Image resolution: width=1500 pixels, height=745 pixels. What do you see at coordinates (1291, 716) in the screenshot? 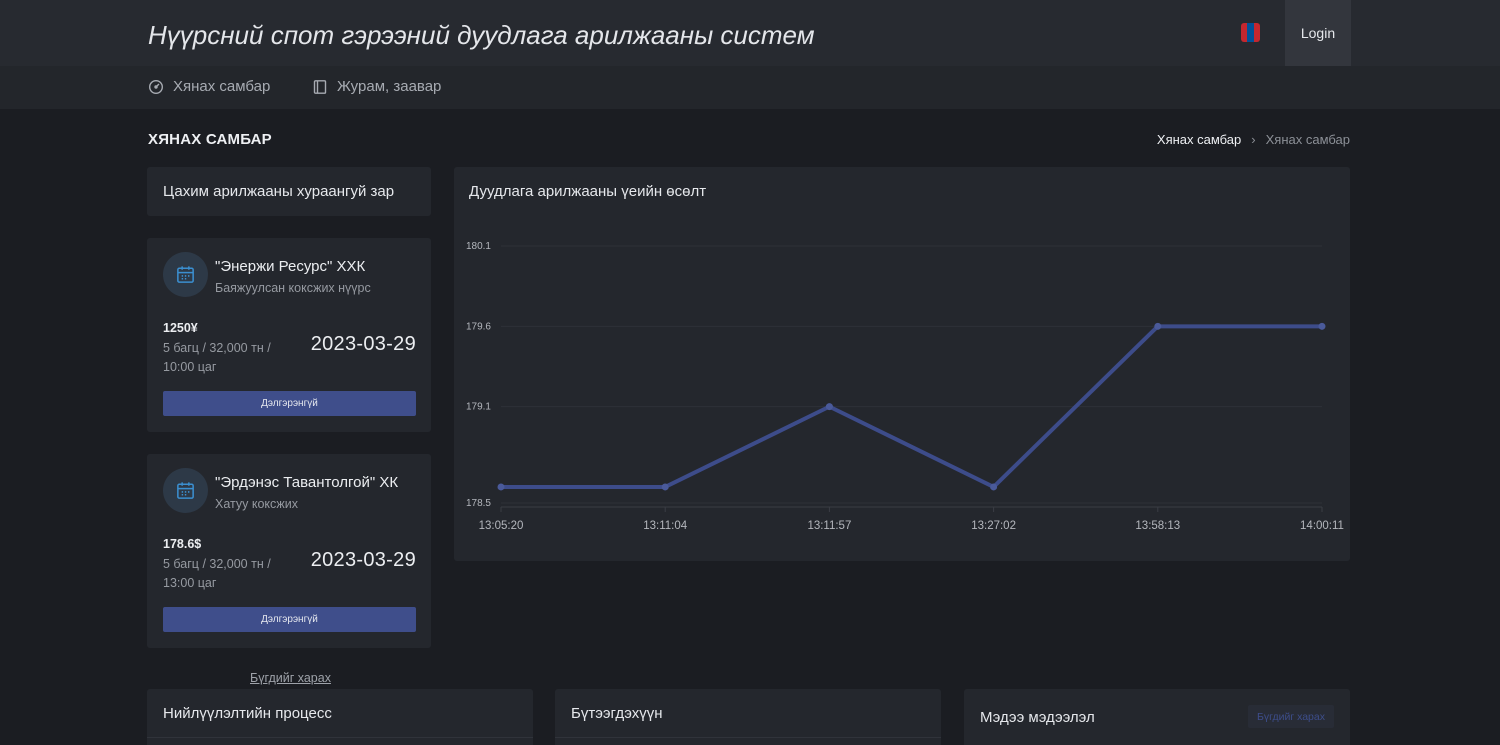
I see `news-see-all-button: Бүгдийг харах` at bounding box center [1291, 716].